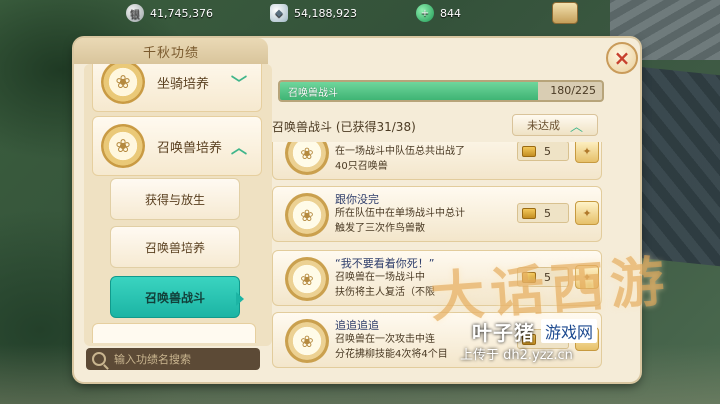 The height and width of the screenshot is (404, 720). I want to click on subcategory-label: 召唤兽战斗, so click(174, 297).